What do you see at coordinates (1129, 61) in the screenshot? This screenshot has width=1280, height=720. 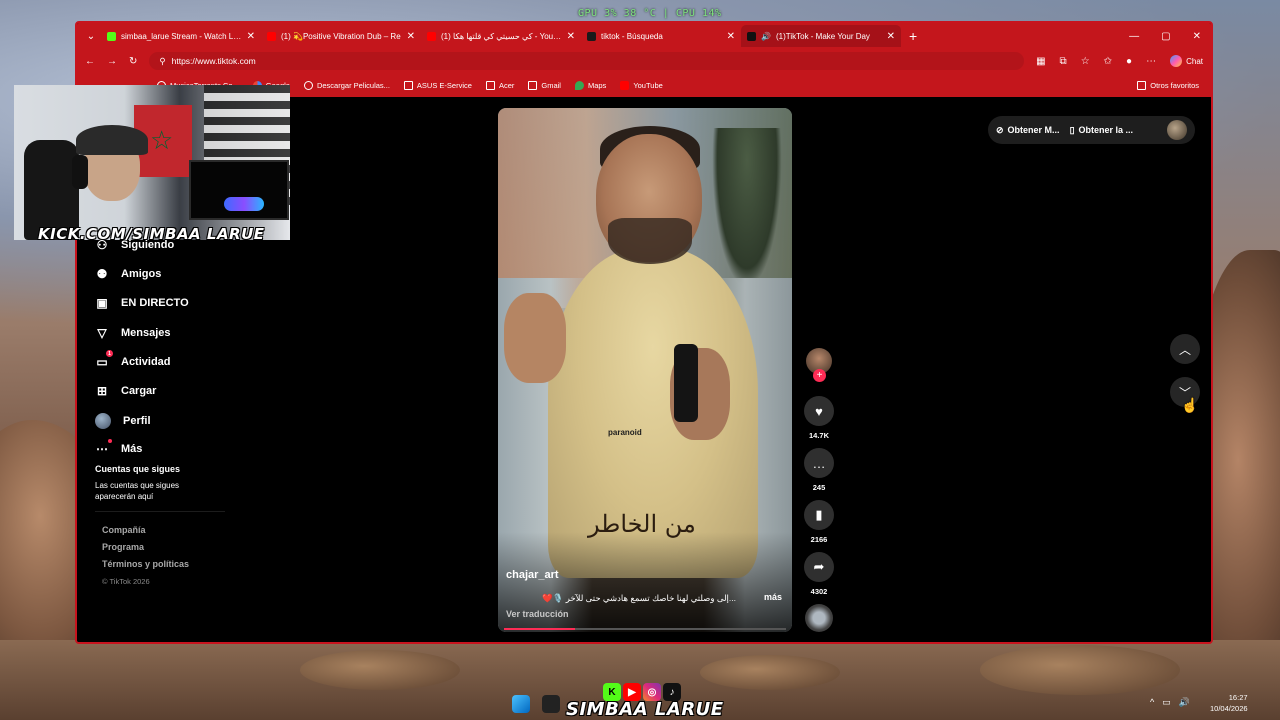 I see `account-icon: ●` at bounding box center [1129, 61].